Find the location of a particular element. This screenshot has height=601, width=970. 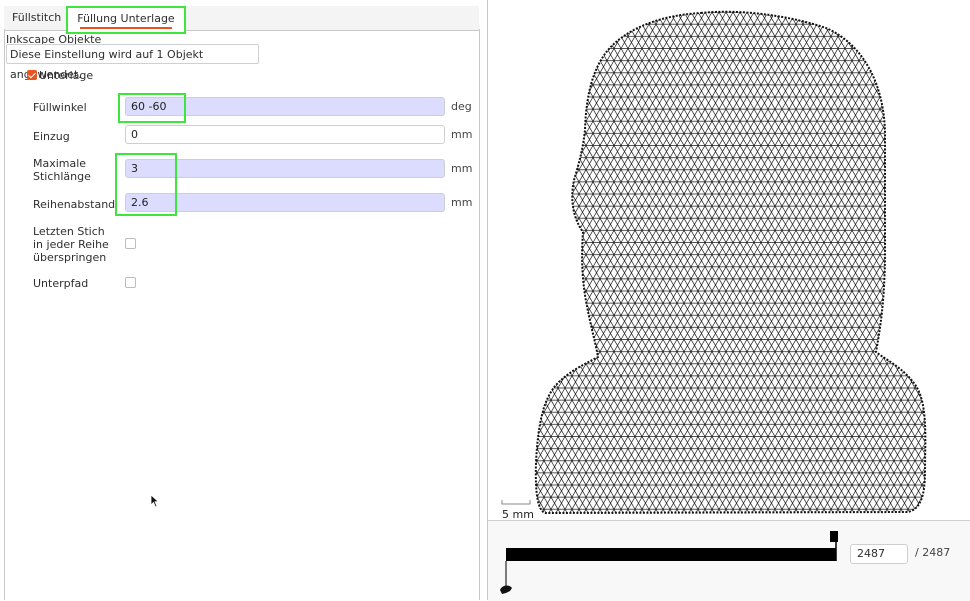

fill-angle-unit: deg is located at coordinates (461, 106).